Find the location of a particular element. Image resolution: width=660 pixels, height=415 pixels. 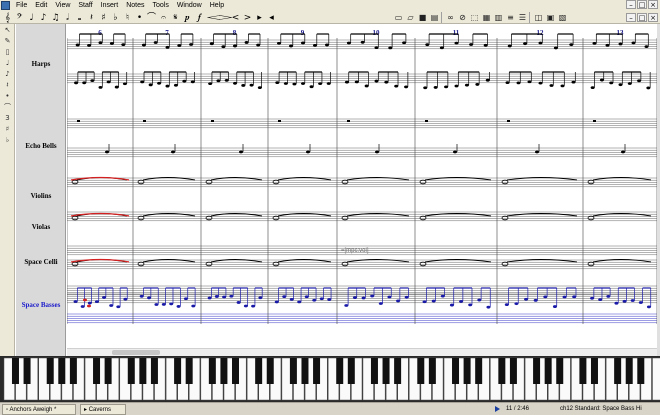

palette-symbol-icon: 𝆓 is located at coordinates (225, 17).